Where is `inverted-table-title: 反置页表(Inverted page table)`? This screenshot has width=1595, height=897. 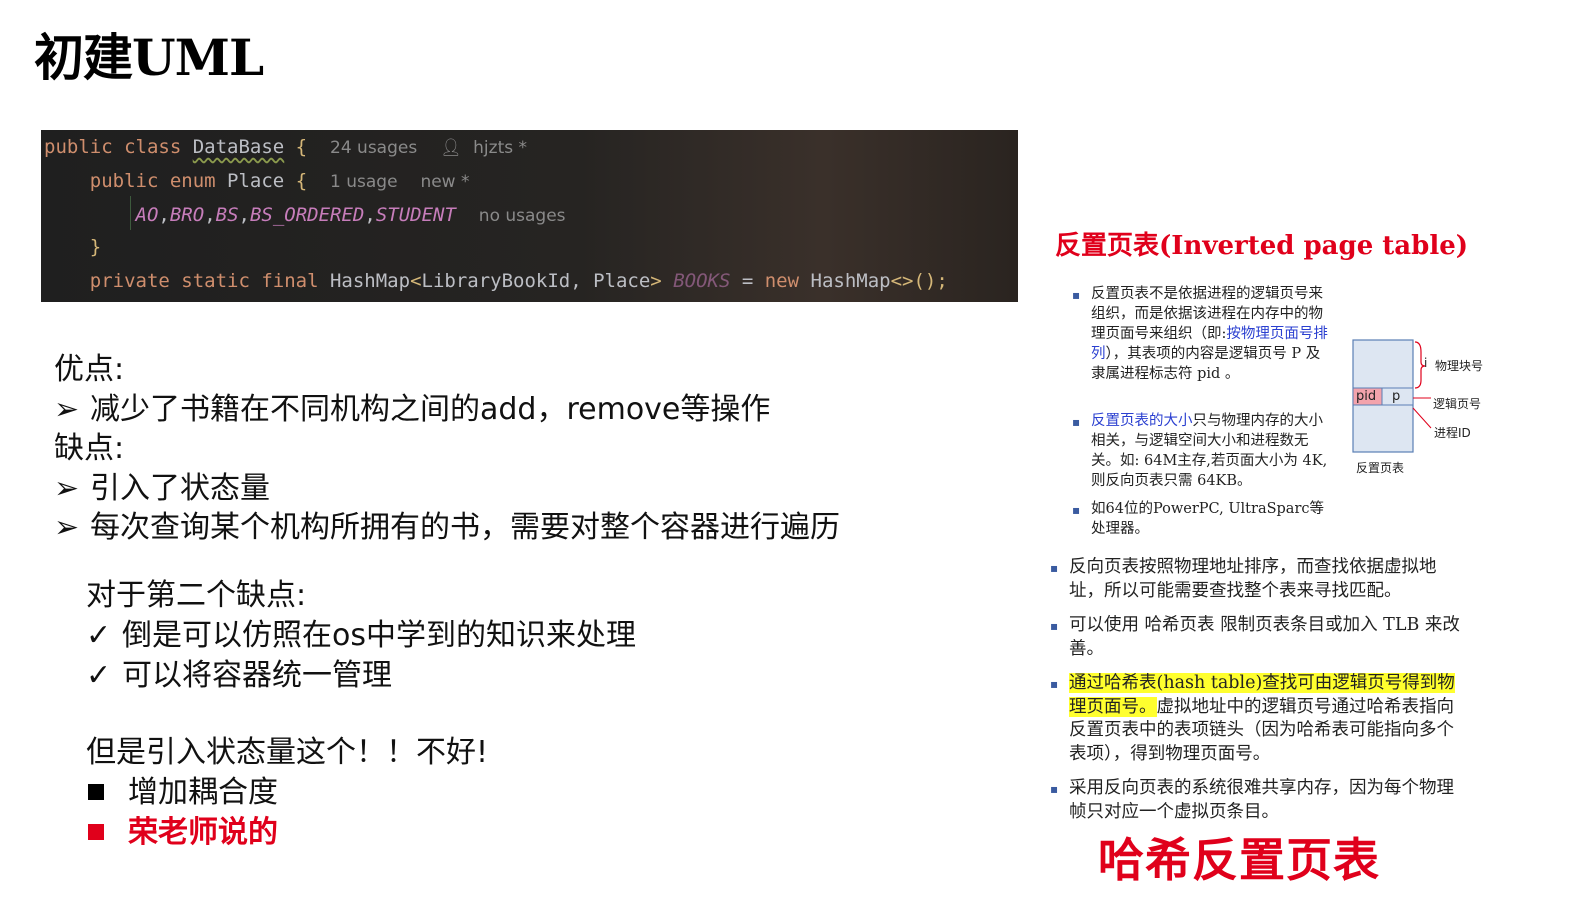 inverted-table-title: 反置页表(Inverted page table) is located at coordinates (1262, 246).